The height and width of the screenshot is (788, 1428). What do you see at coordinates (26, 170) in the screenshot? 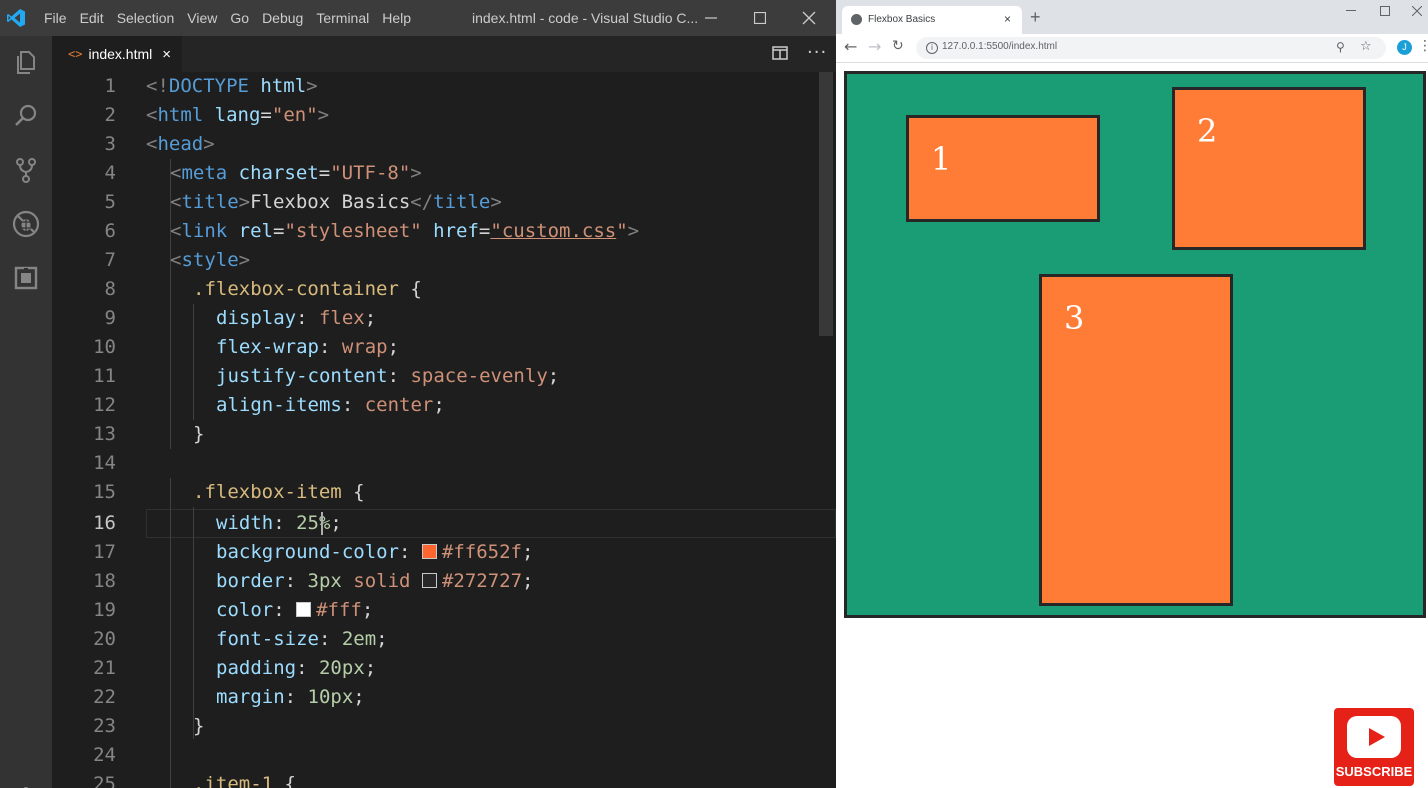
I see `source-control-button` at bounding box center [26, 170].